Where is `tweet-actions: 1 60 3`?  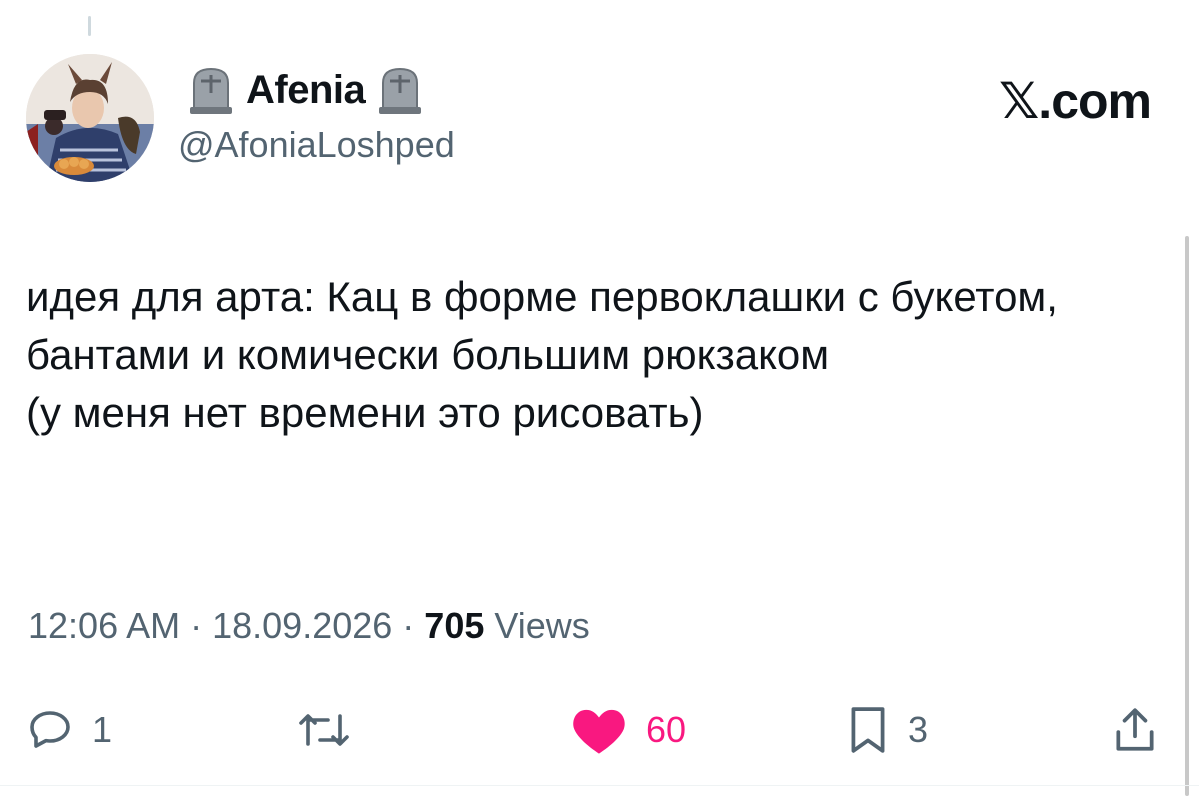 tweet-actions: 1 60 3 is located at coordinates (599, 730).